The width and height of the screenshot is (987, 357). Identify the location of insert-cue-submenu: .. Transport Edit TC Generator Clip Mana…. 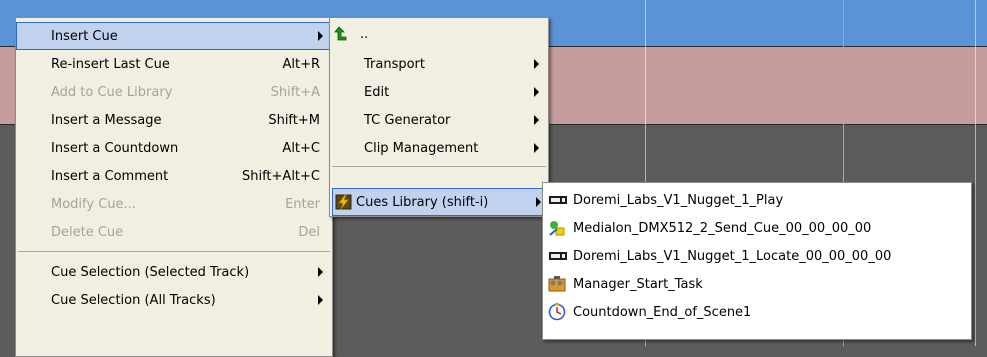
(439, 117).